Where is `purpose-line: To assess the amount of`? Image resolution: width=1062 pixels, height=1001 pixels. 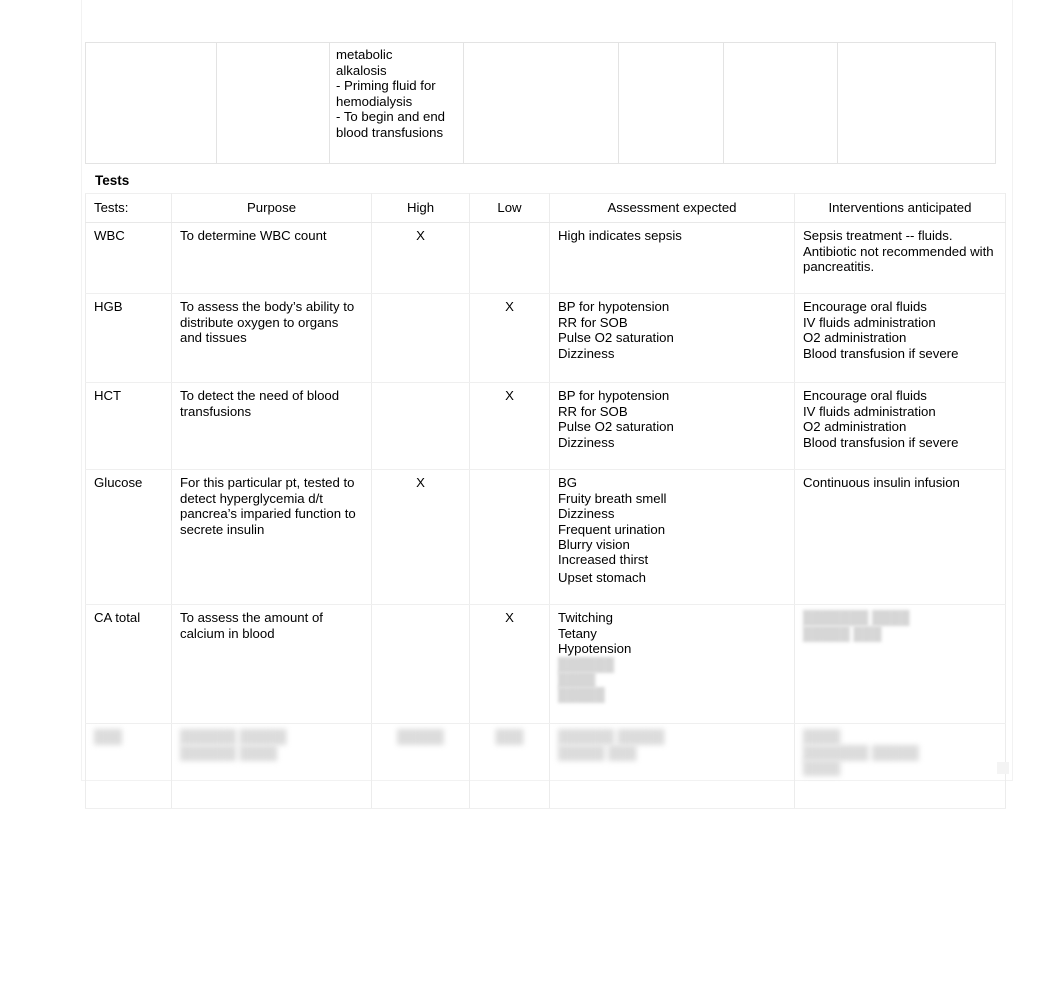 purpose-line: To assess the amount of is located at coordinates (251, 618).